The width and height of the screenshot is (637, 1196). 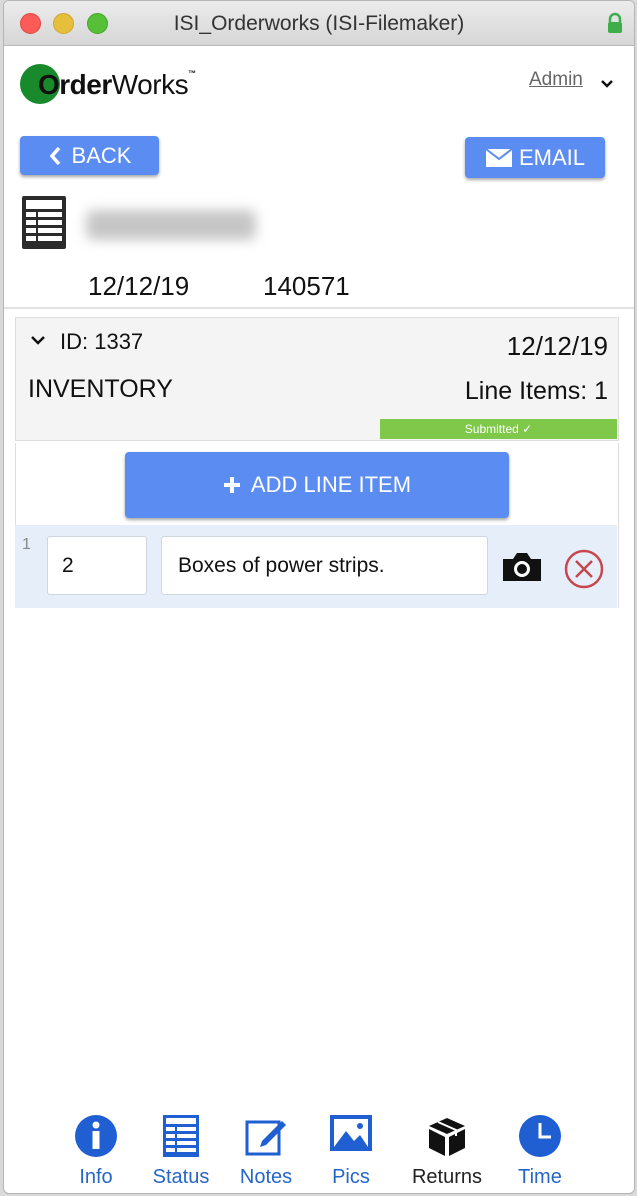 What do you see at coordinates (324, 565) in the screenshot?
I see `description-field: Boxes of power strips.` at bounding box center [324, 565].